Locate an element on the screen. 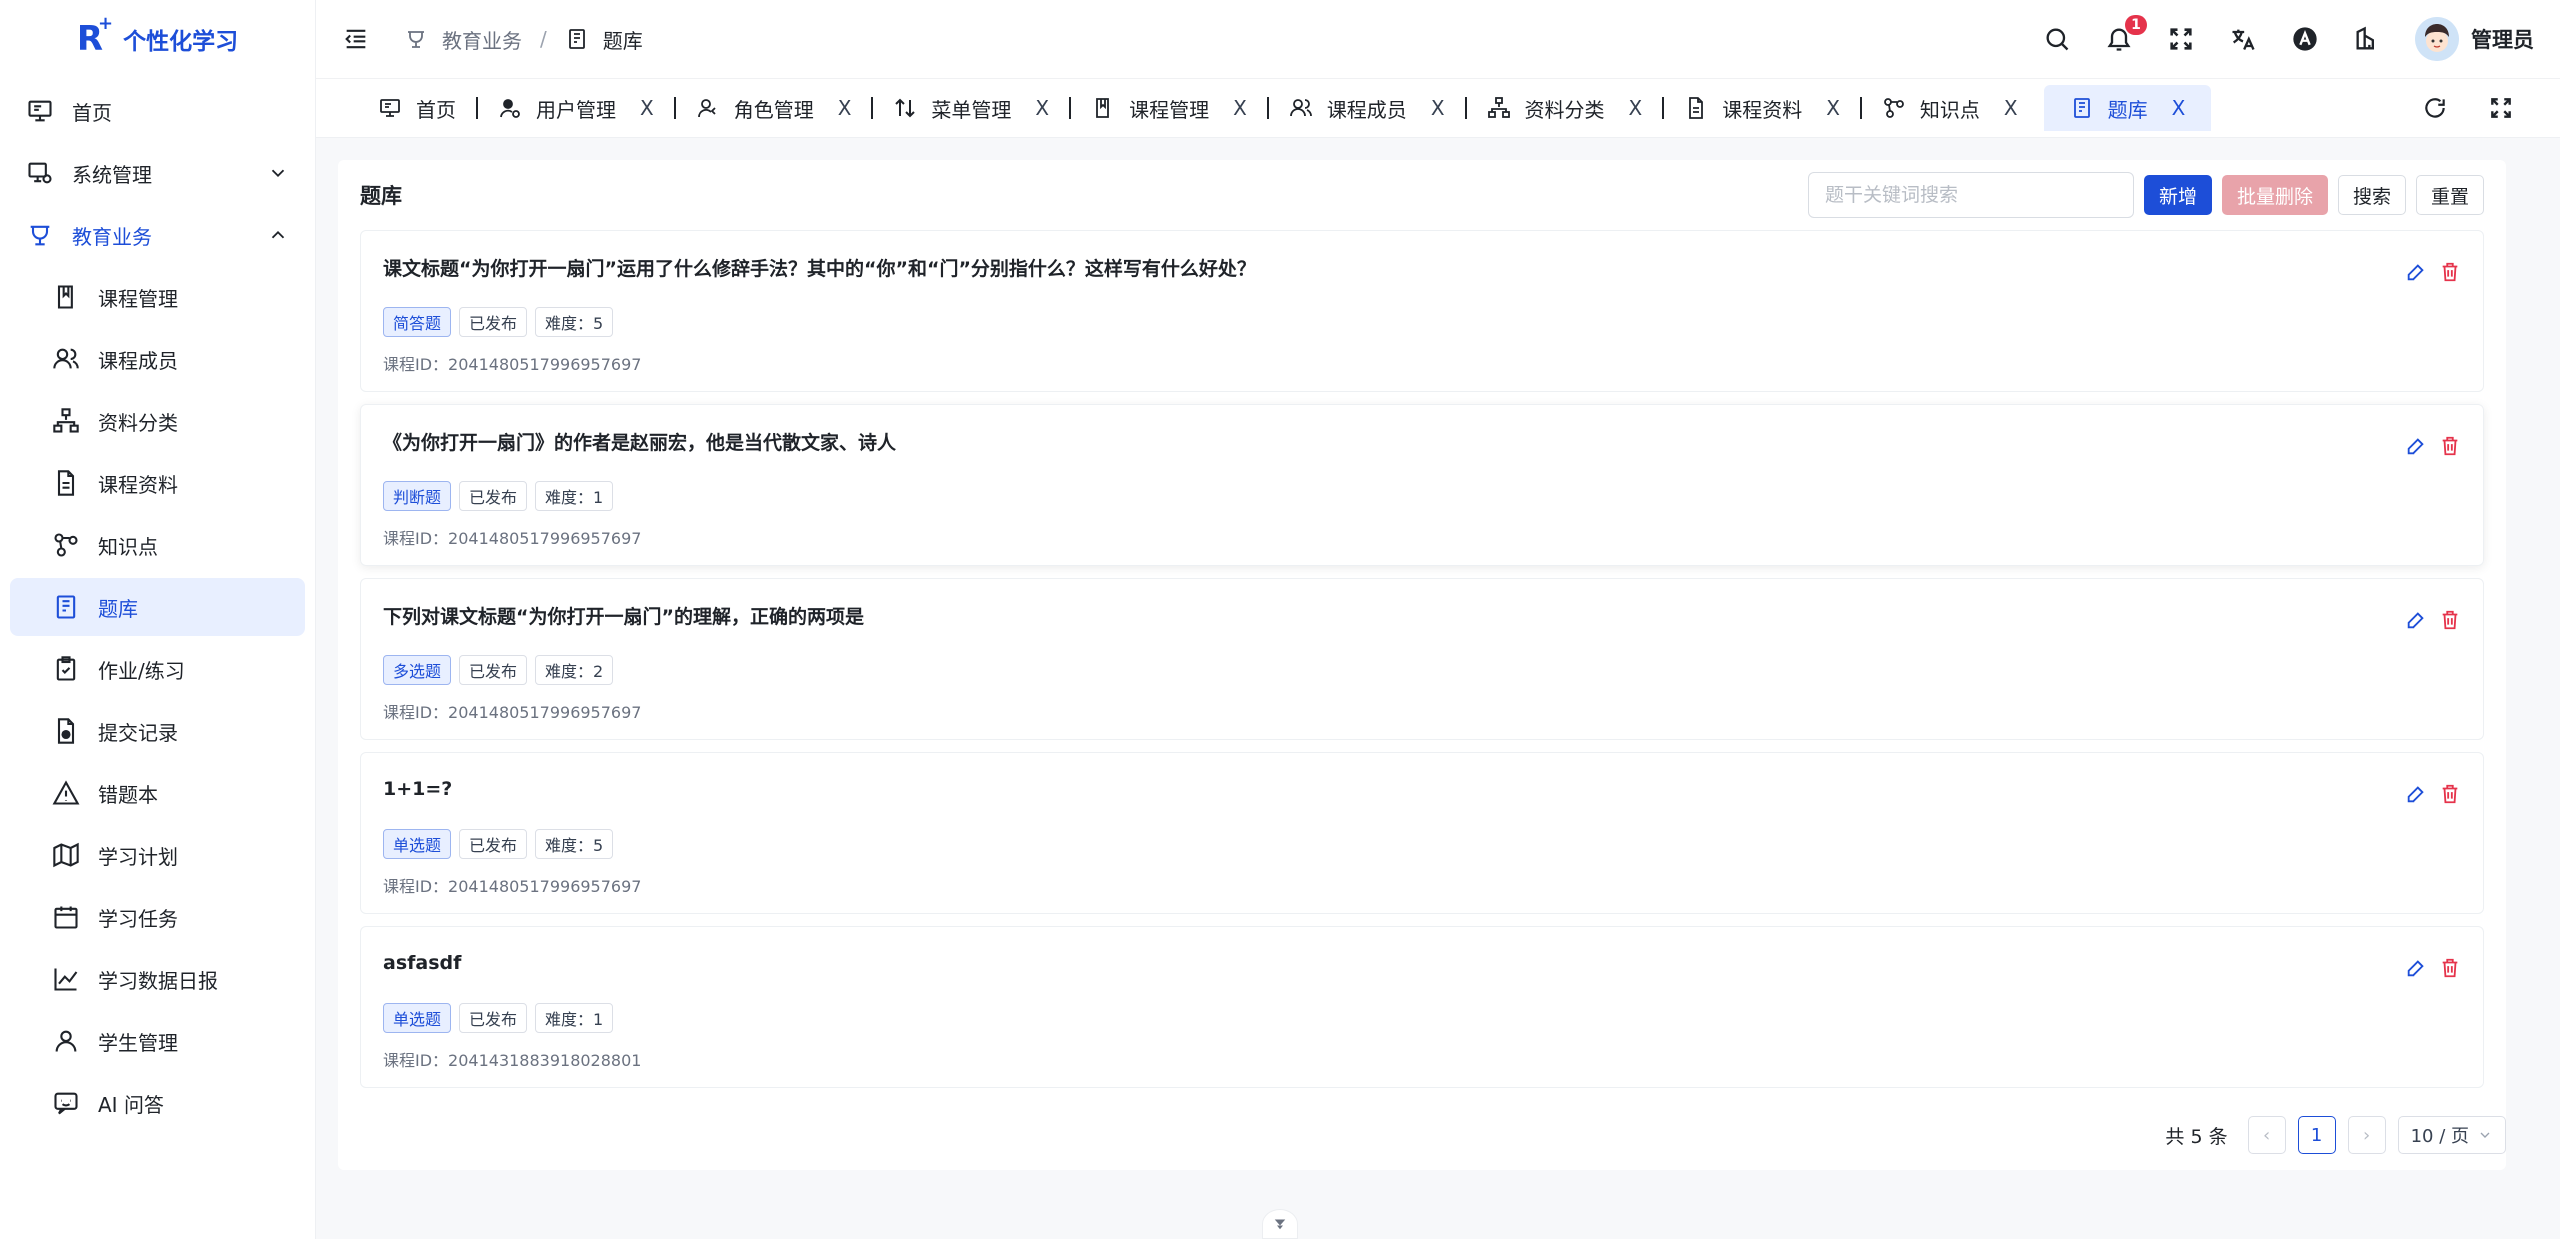  sidebar-item-daily-report: 学习数据日报 is located at coordinates (157, 979).